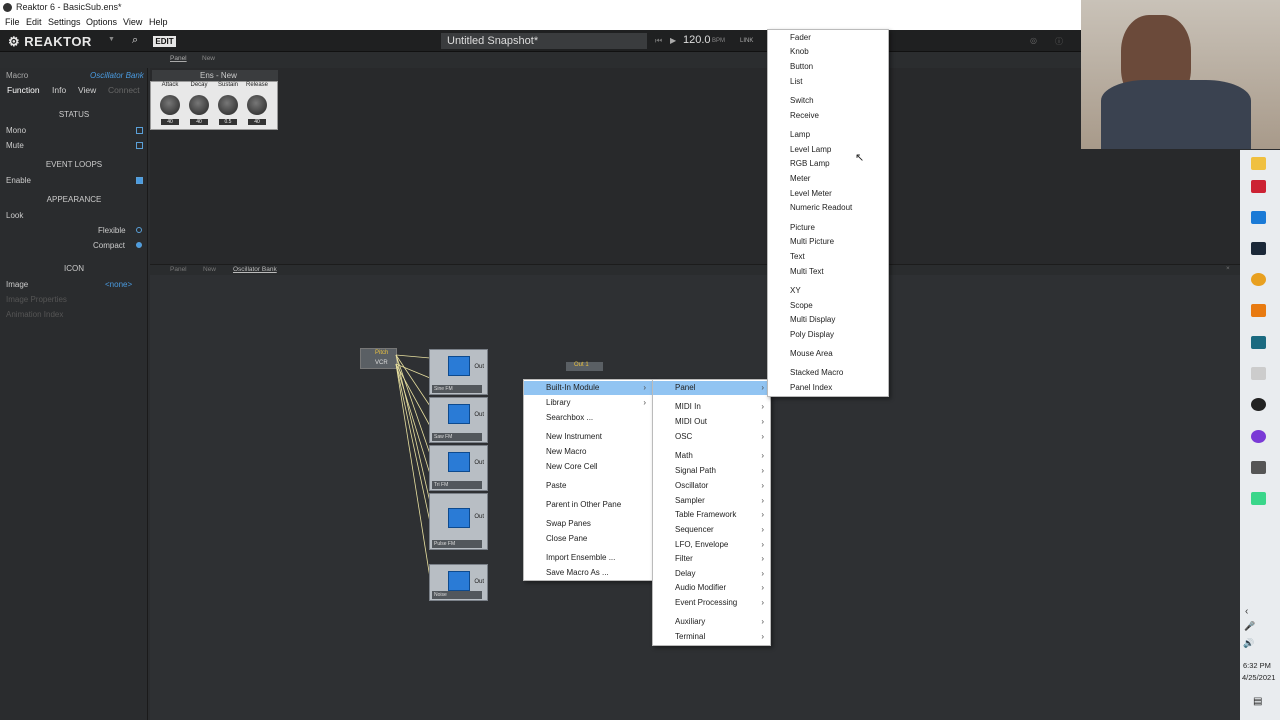 The height and width of the screenshot is (720, 1280). Describe the element at coordinates (23, 90) in the screenshot. I see `tab-function: Function` at that location.